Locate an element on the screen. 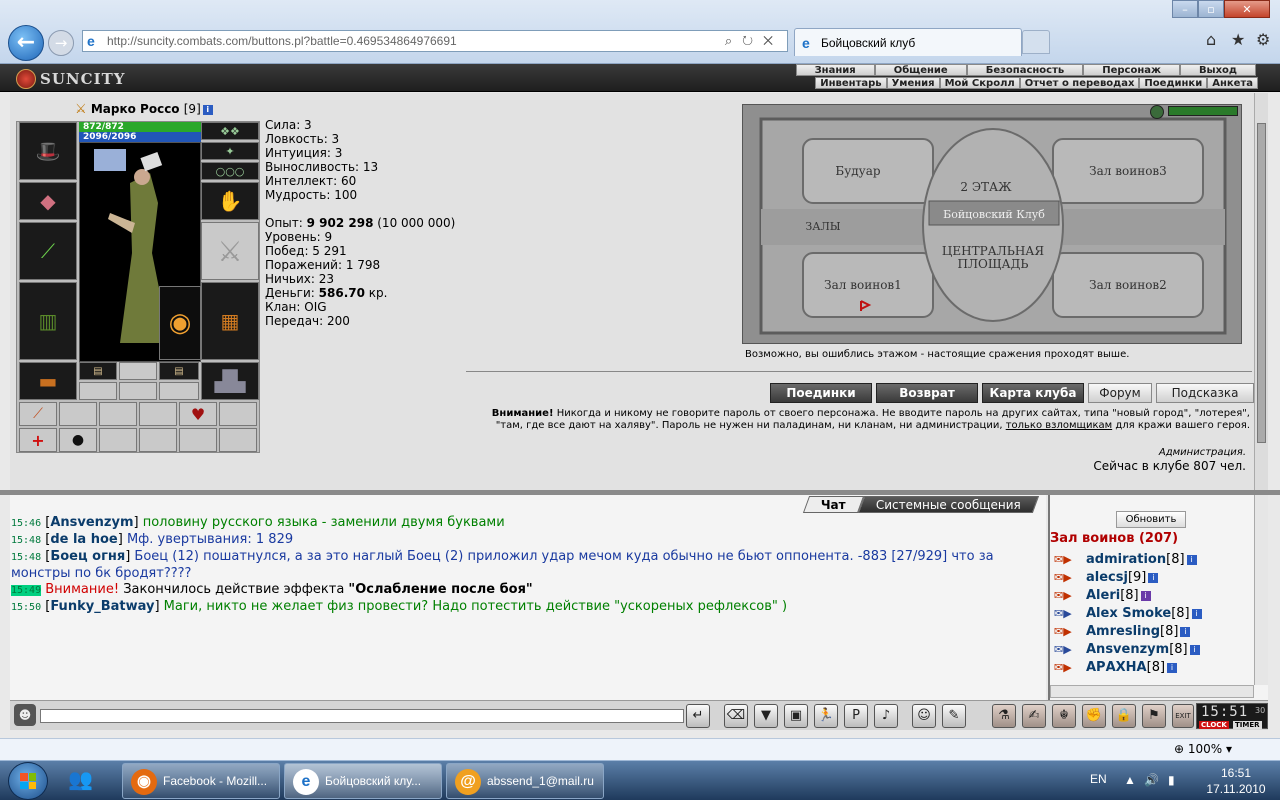  msg-time: 15:50 is located at coordinates (26, 607).